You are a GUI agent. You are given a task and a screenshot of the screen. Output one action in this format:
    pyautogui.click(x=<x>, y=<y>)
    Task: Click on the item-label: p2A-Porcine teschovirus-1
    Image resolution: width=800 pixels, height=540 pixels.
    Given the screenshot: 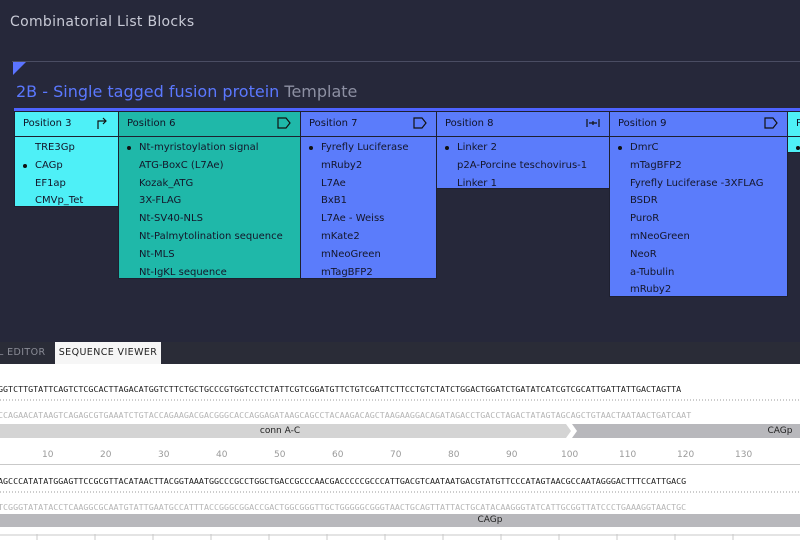 What is the action you would take?
    pyautogui.click(x=522, y=165)
    